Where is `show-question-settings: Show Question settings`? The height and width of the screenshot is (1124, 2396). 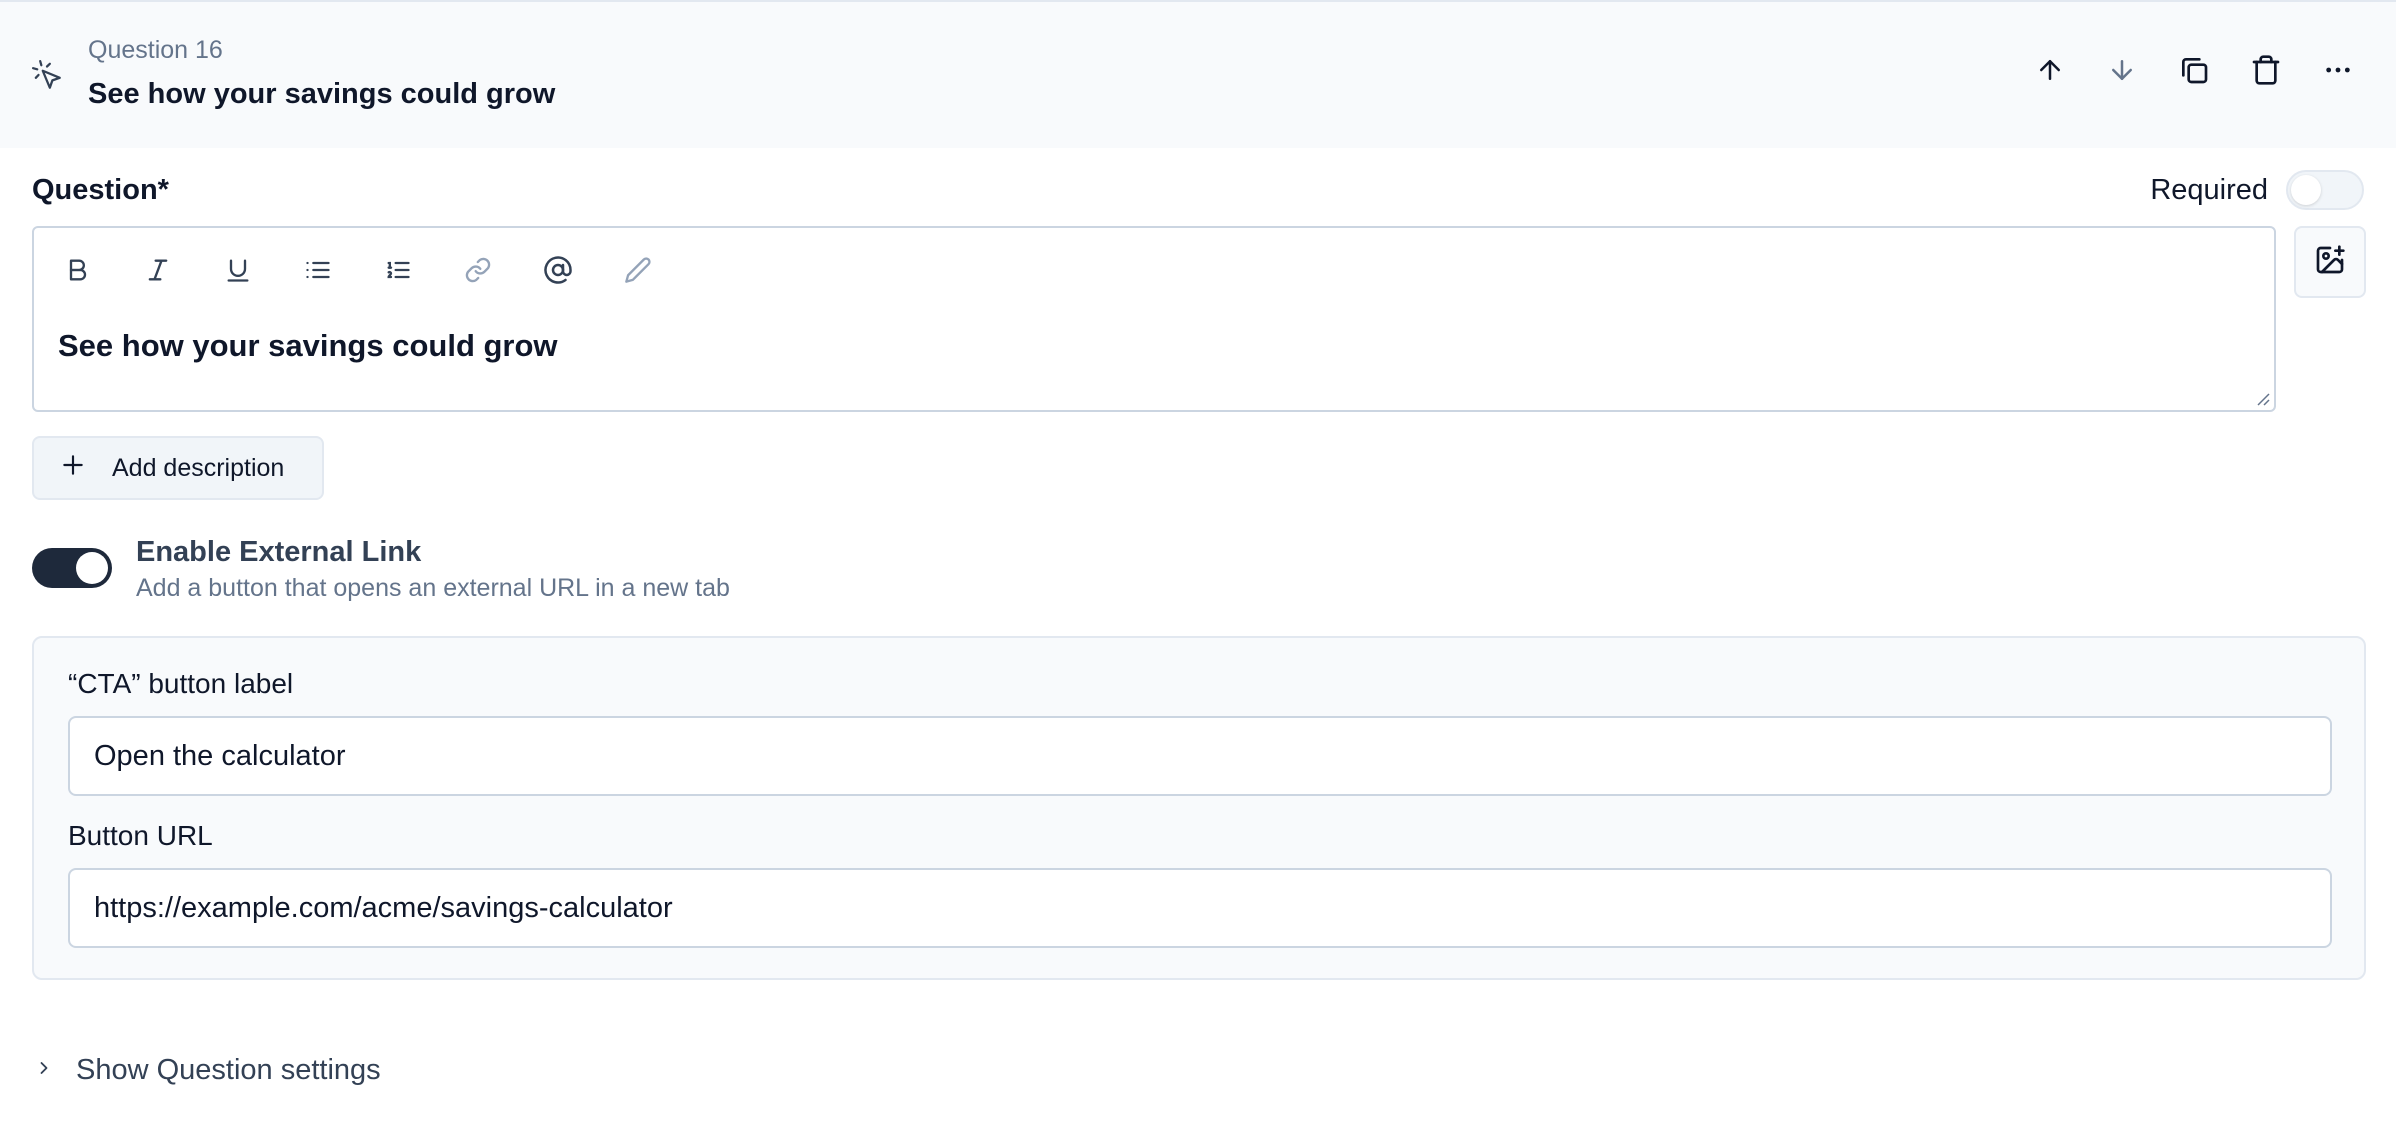 show-question-settings: Show Question settings is located at coordinates (207, 1070).